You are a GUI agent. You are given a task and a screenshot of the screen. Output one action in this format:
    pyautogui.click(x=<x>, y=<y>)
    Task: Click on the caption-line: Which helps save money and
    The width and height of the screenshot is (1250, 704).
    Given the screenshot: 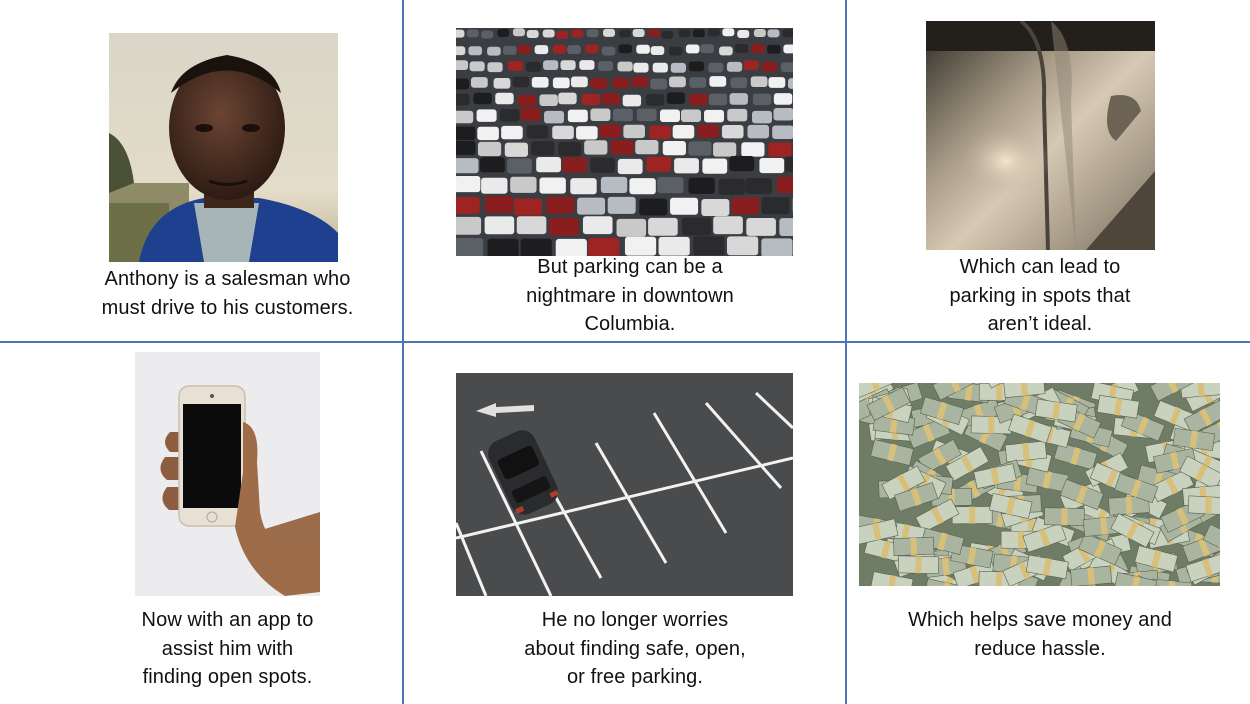 What is the action you would take?
    pyautogui.click(x=1040, y=620)
    